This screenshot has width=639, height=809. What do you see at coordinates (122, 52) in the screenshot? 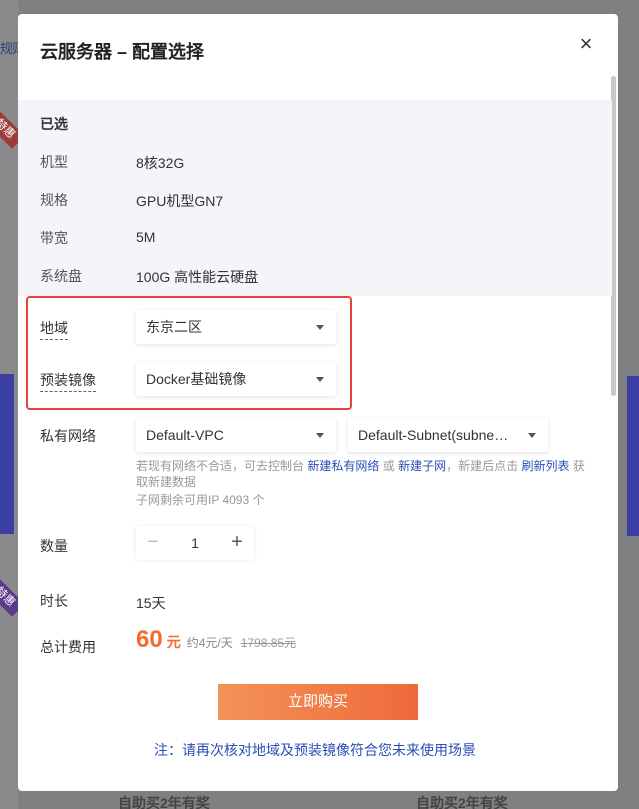
I see `modal-title: 云服务器 – 配置选择` at bounding box center [122, 52].